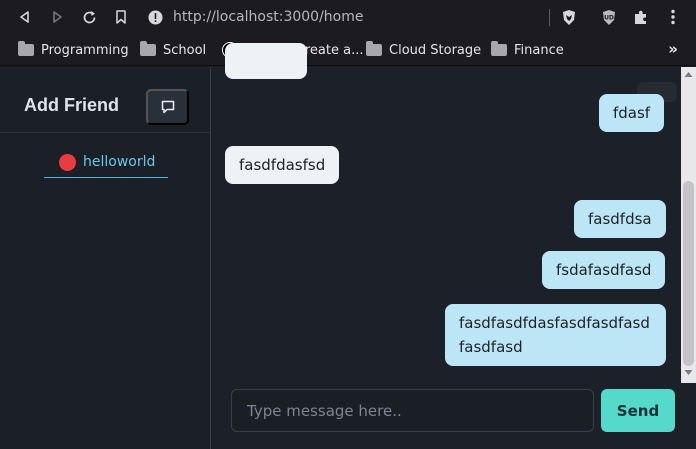 This screenshot has width=696, height=449. What do you see at coordinates (555, 335) in the screenshot?
I see `message-bubble-sent: fasdfasdfdasfasdfasdfasd fasdfasd` at bounding box center [555, 335].